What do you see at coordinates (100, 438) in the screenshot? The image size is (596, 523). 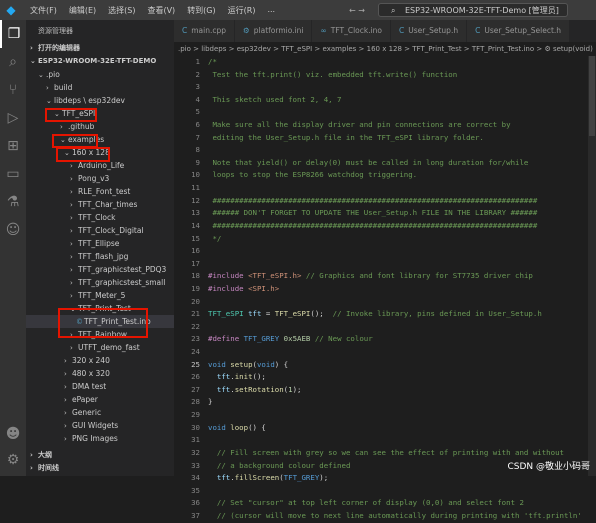 I see `folder-item: › PNG Images` at bounding box center [100, 438].